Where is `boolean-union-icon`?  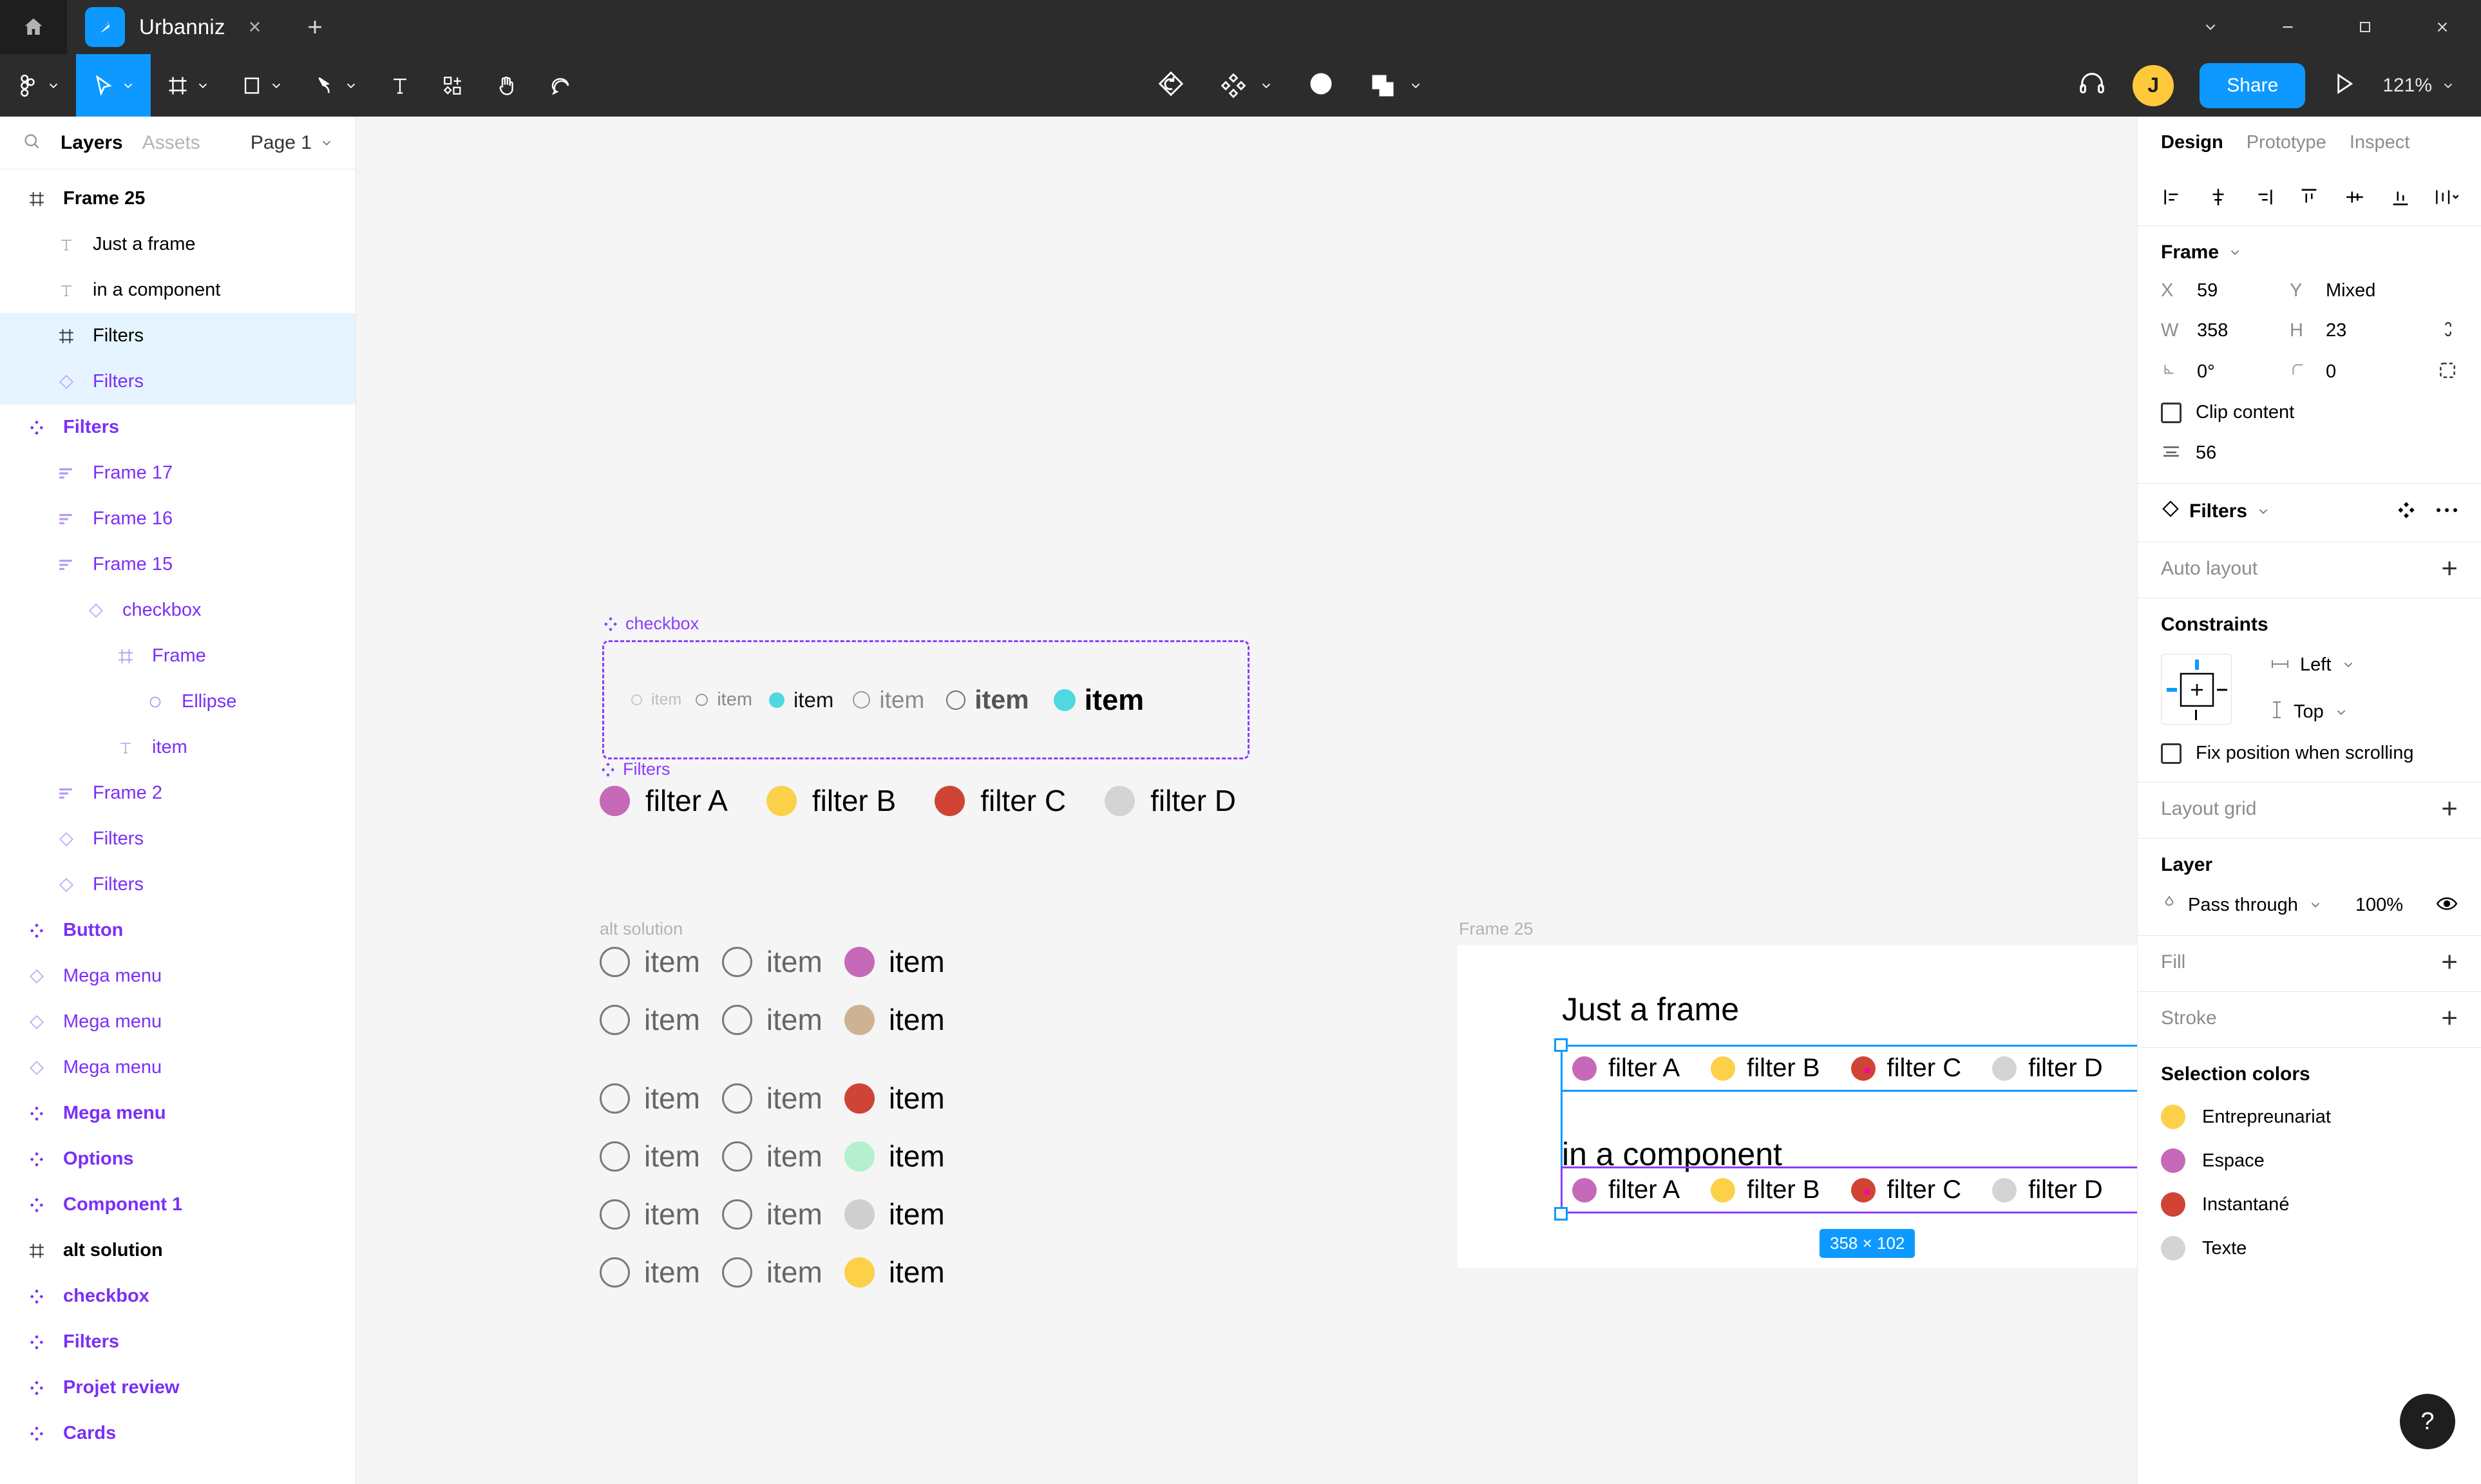
boolean-union-icon is located at coordinates (1396, 85).